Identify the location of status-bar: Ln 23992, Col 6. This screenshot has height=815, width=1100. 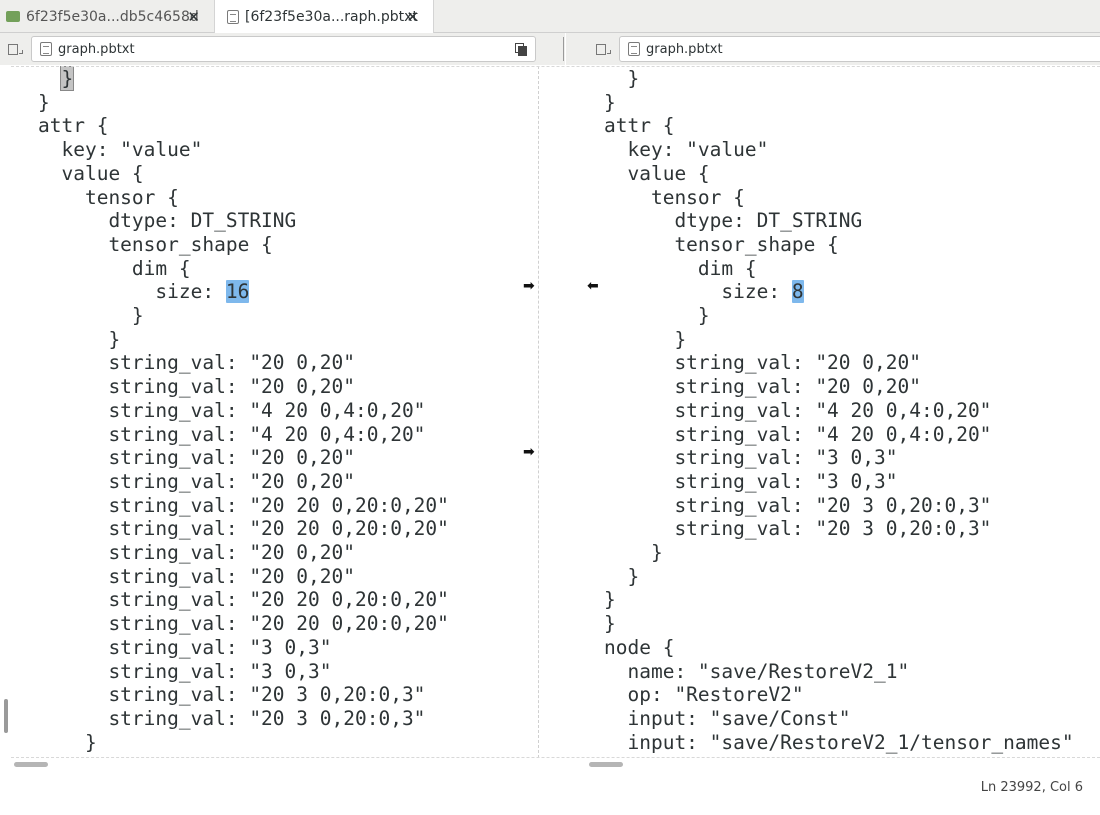
(550, 792).